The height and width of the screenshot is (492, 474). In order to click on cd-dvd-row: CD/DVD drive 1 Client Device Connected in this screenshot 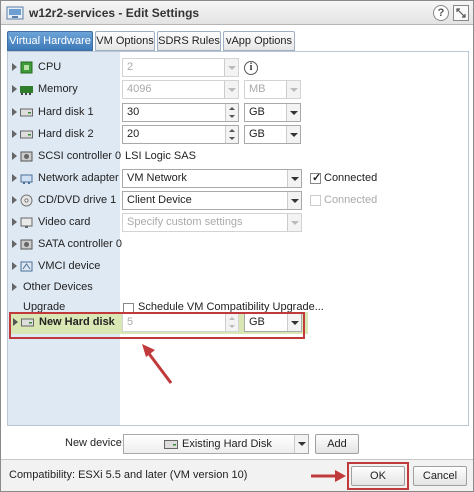, I will do `click(238, 201)`.